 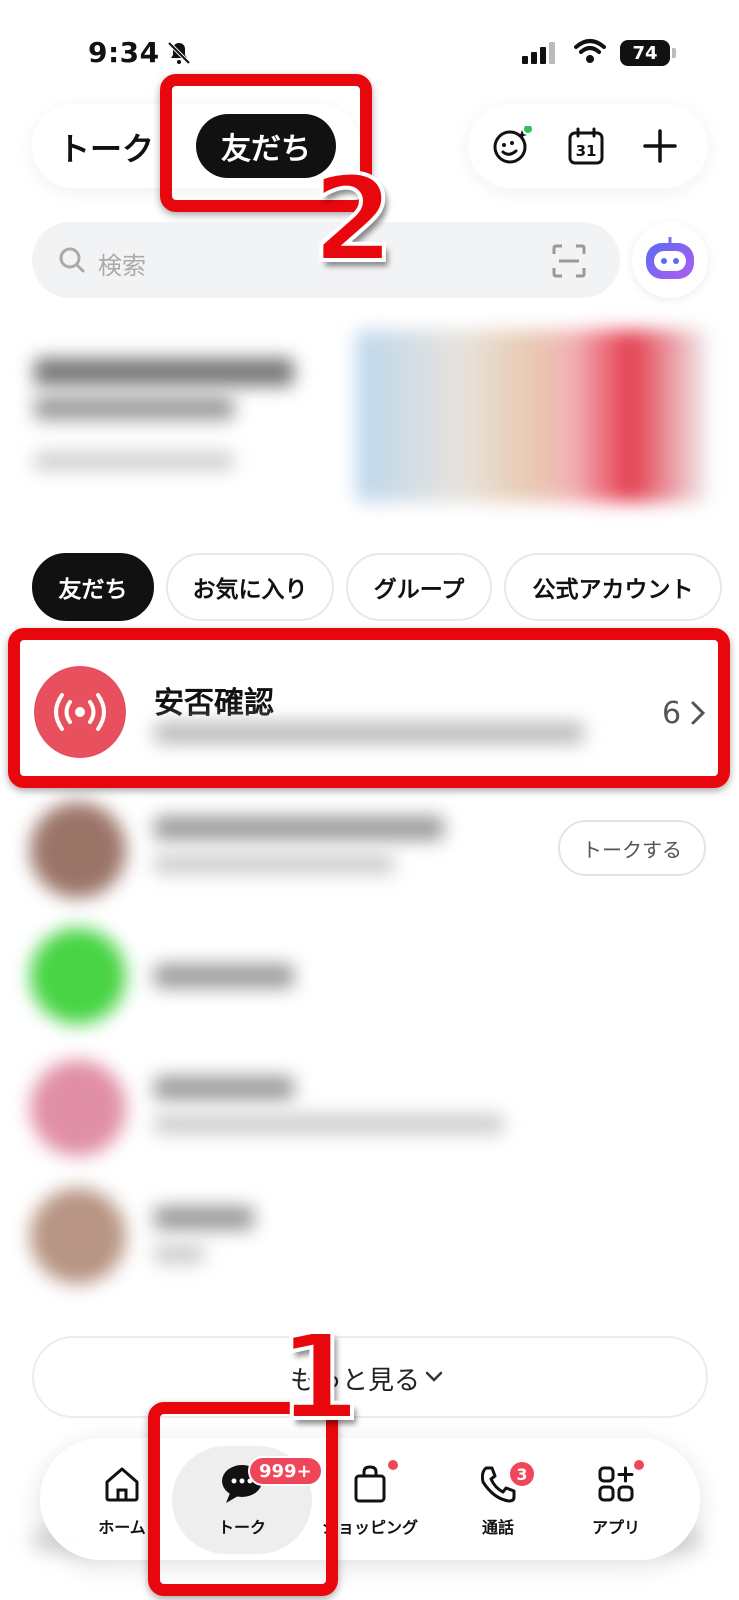 I want to click on filter-chip-official-accounts: 公式アカウント, so click(x=613, y=587).